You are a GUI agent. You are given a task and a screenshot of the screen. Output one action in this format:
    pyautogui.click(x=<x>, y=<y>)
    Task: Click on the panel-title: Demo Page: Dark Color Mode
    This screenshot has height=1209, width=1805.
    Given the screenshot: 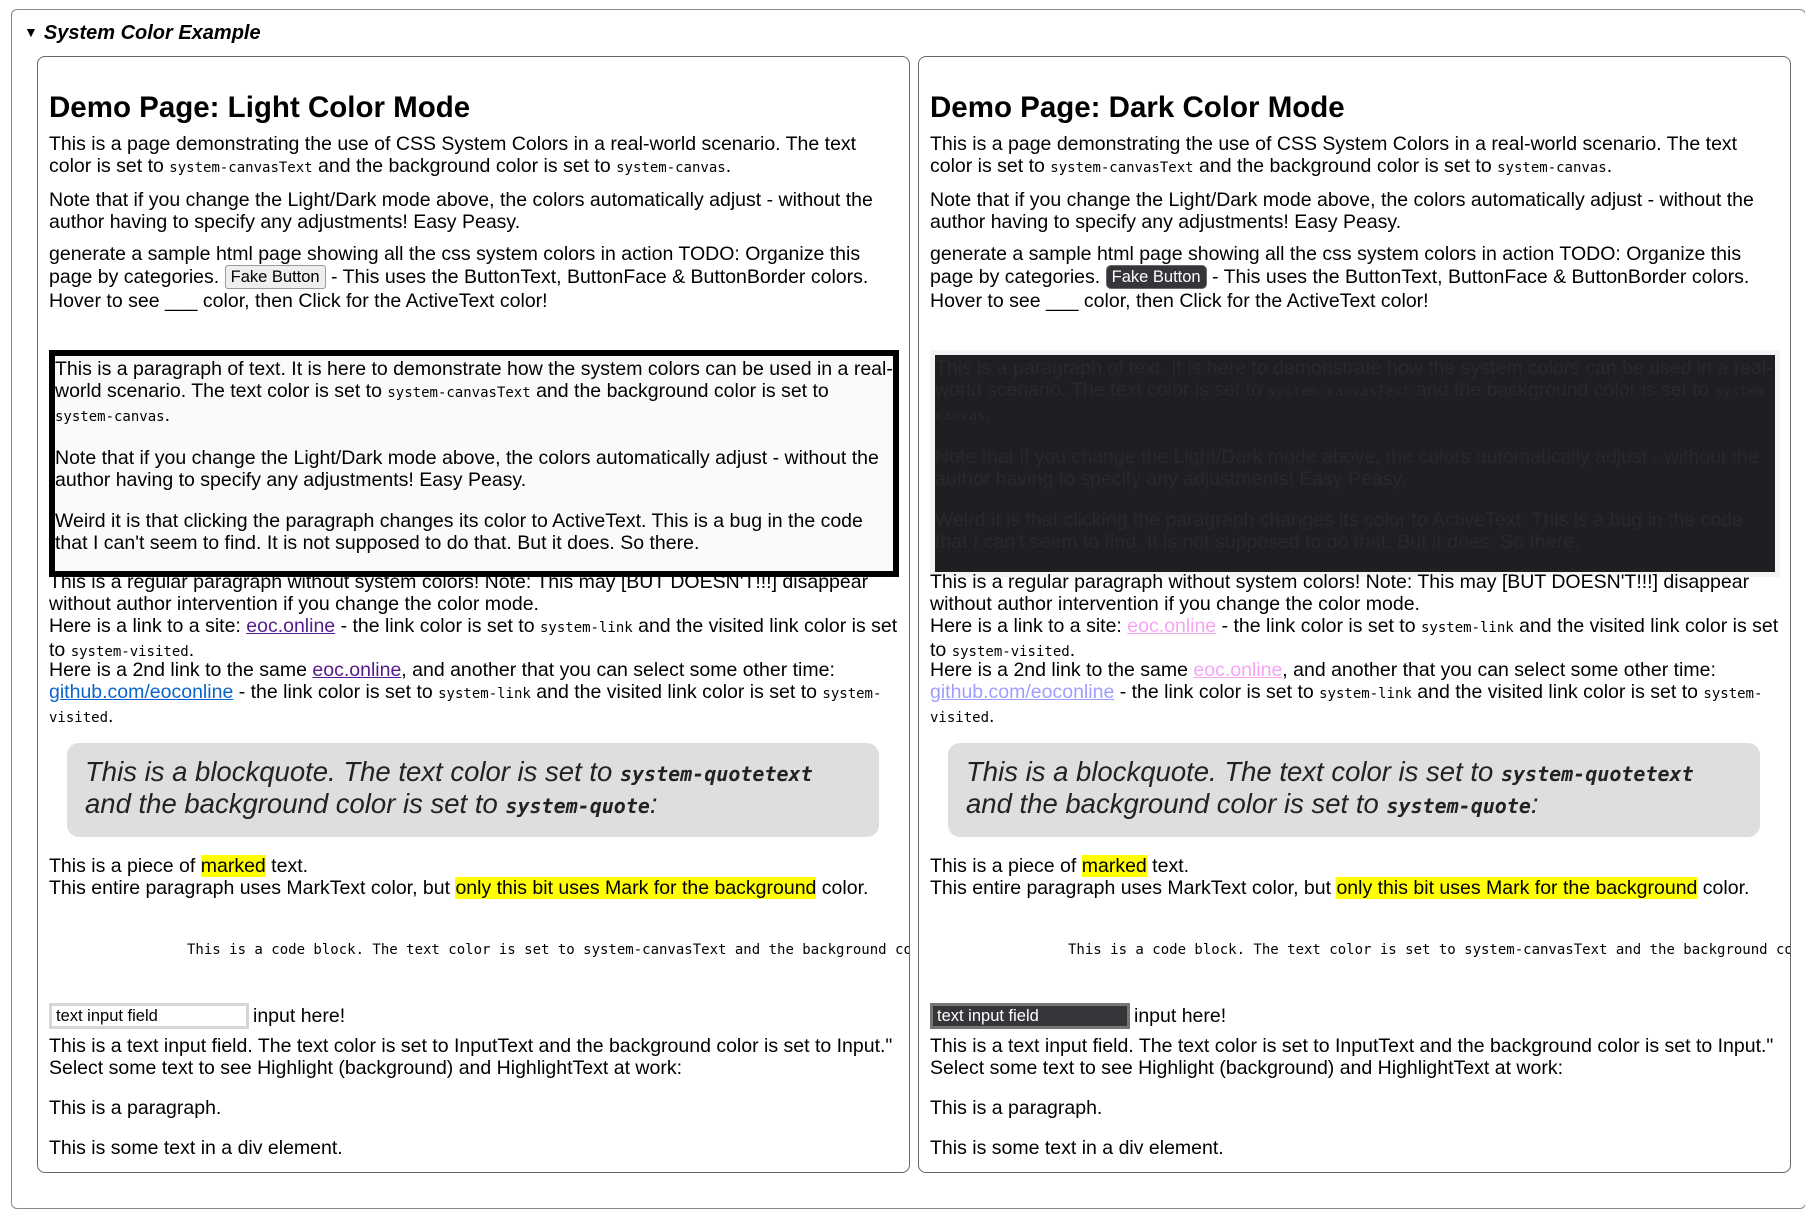 What is the action you would take?
    pyautogui.click(x=1137, y=107)
    